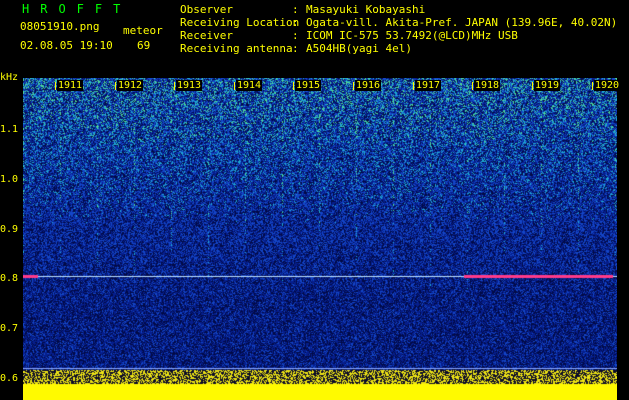 The width and height of the screenshot is (629, 400). I want to click on meteor-label: meteor, so click(143, 30).